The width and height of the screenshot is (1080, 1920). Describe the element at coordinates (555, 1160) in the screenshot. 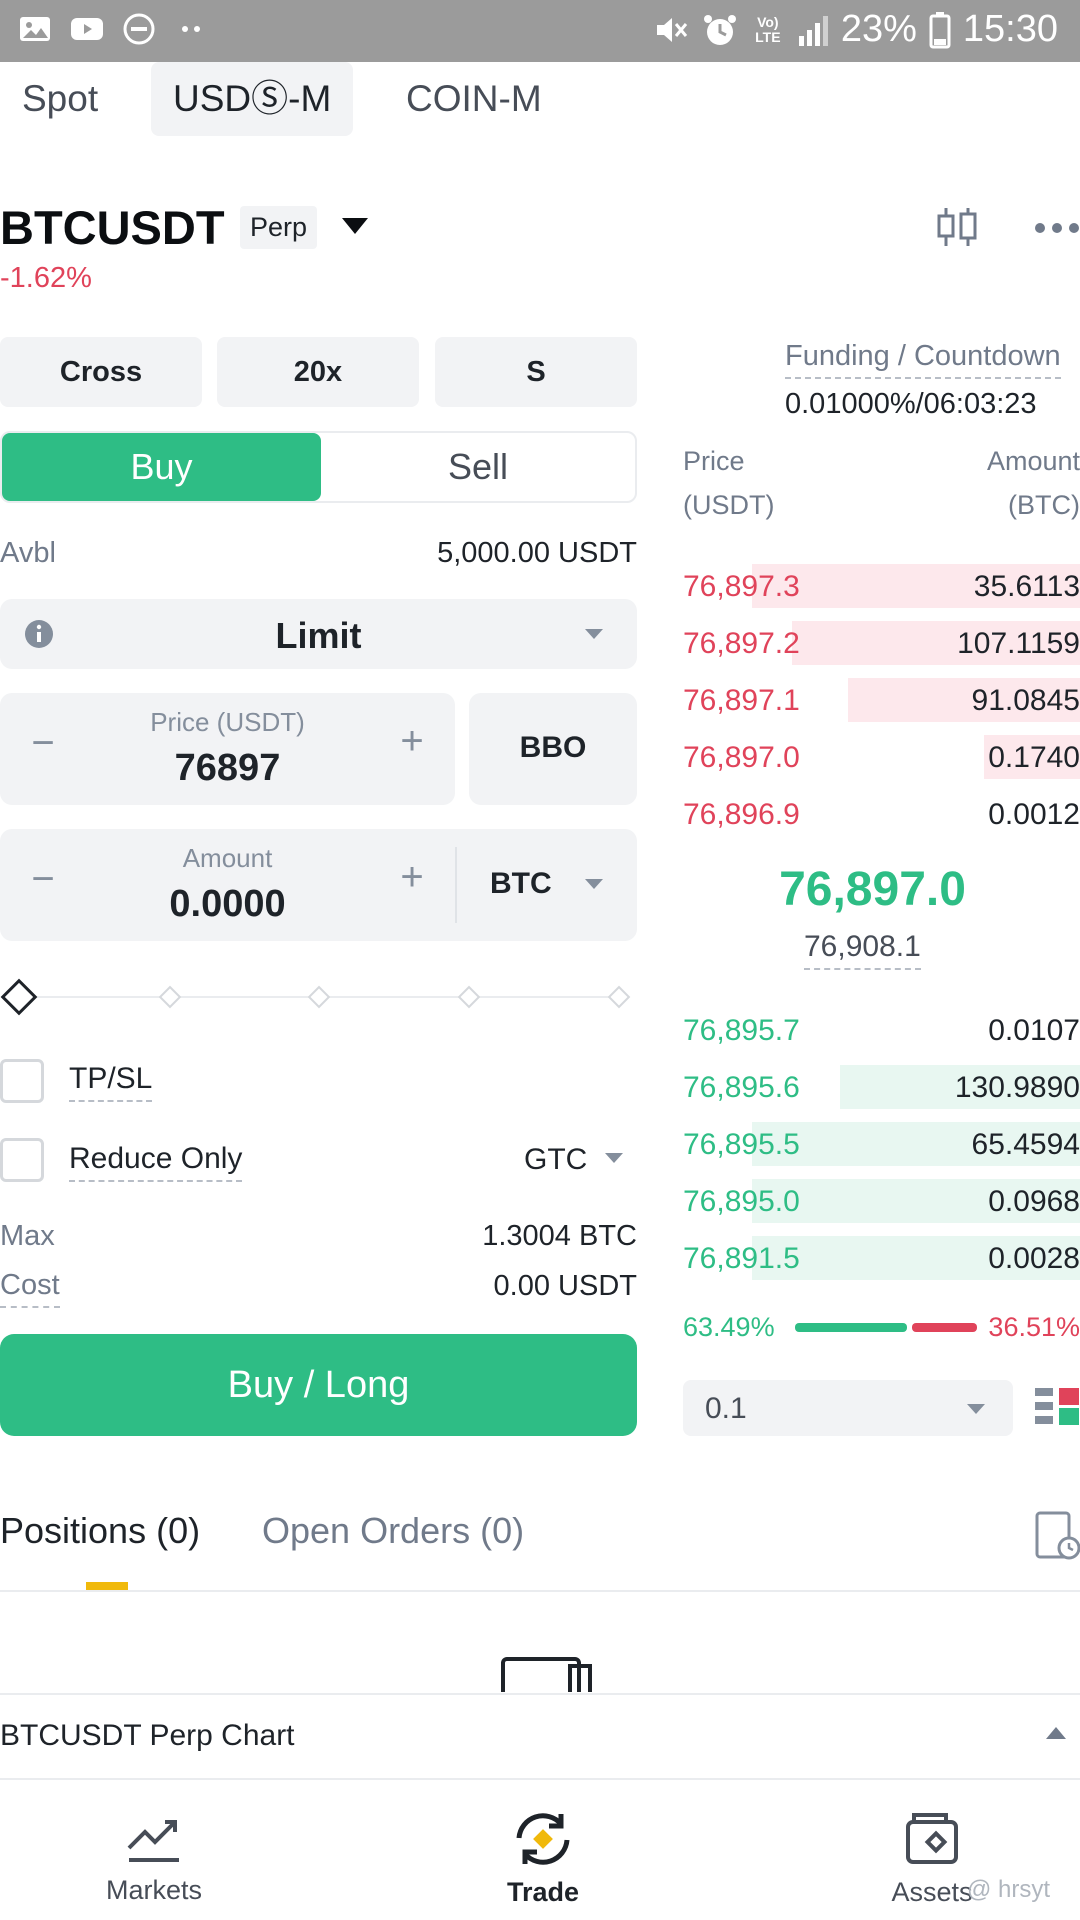

I see `time-in-force-select: GTC` at that location.